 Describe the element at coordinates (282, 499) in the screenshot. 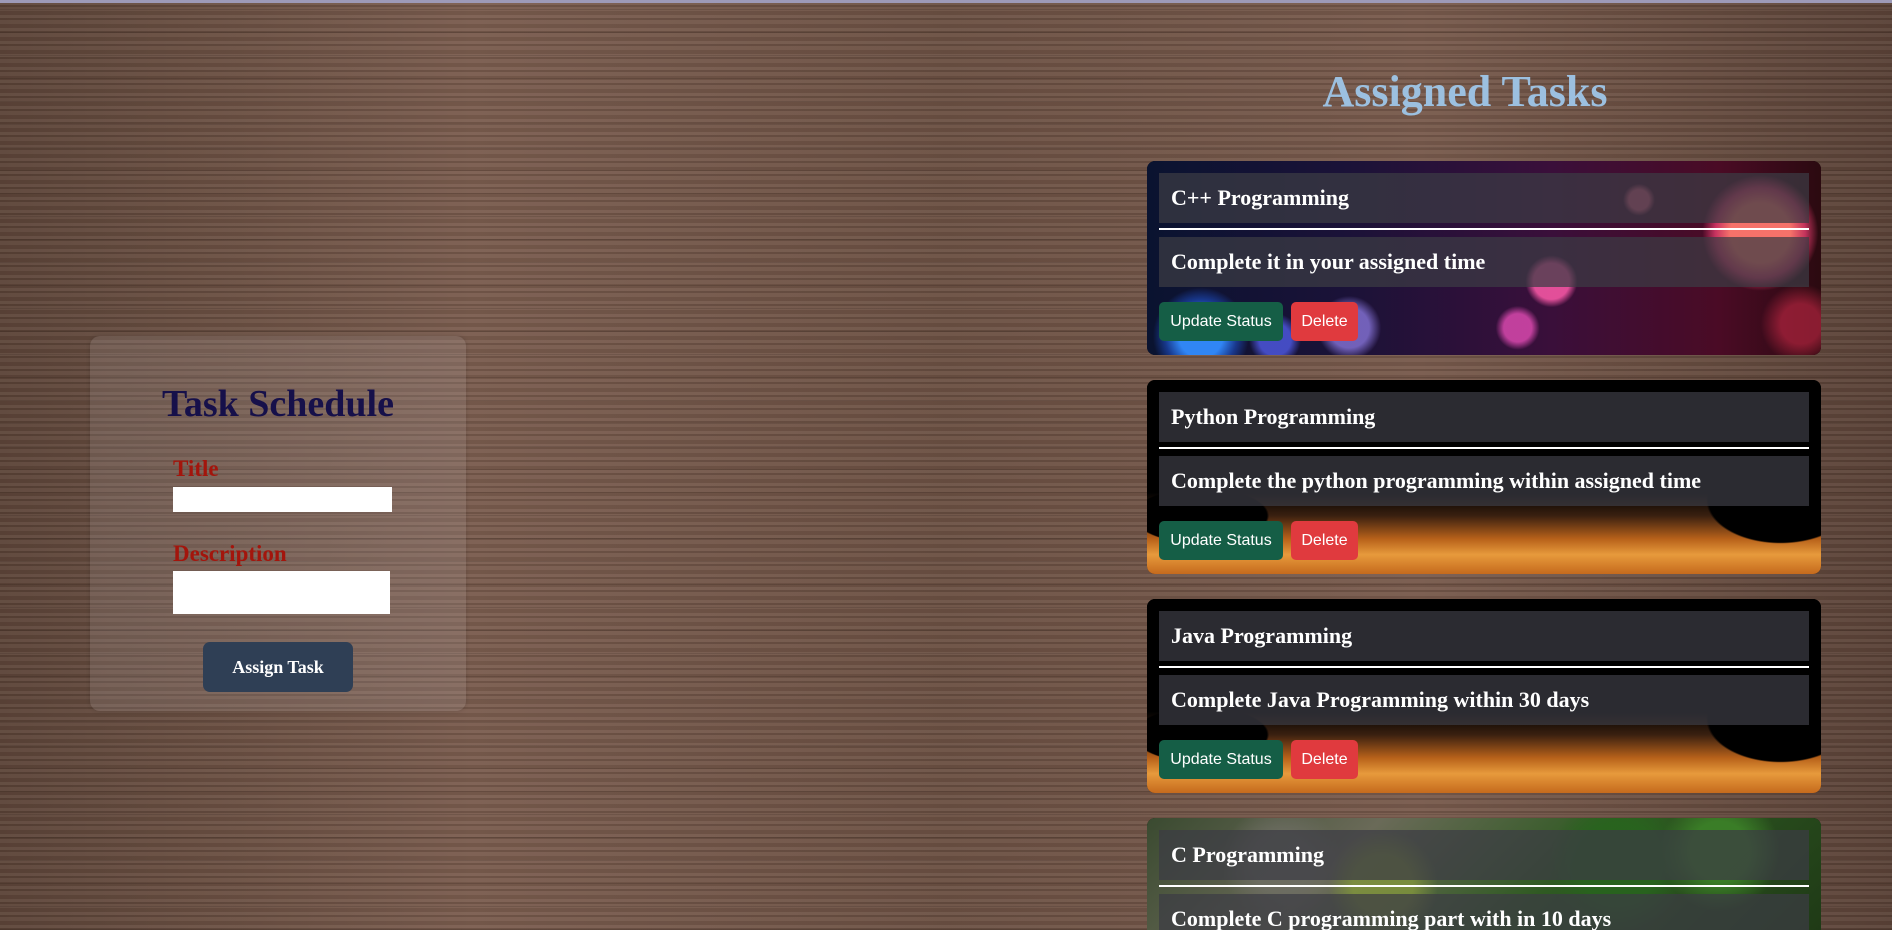

I see `title-input` at that location.